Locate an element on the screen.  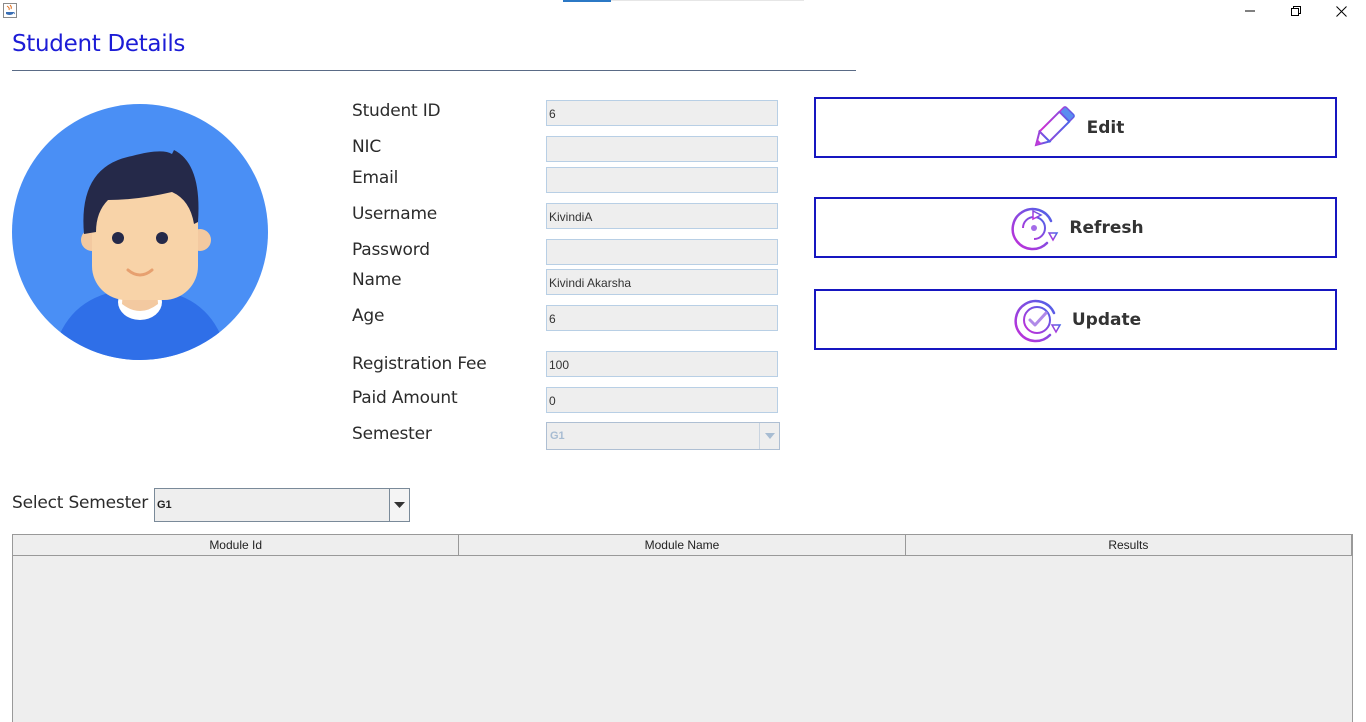
registration-fee-label: Registration Fee is located at coordinates (419, 364).